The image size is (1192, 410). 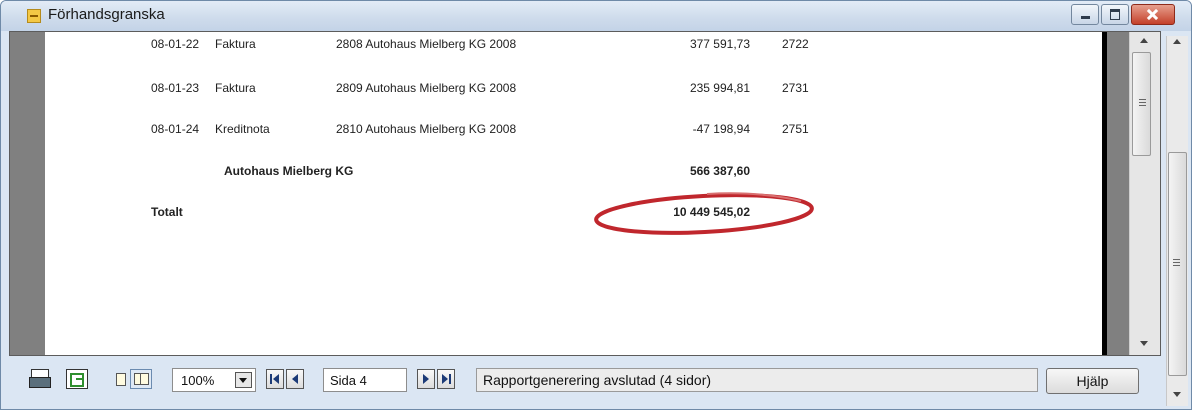 What do you see at coordinates (1141, 104) in the screenshot?
I see `scroll-thumb` at bounding box center [1141, 104].